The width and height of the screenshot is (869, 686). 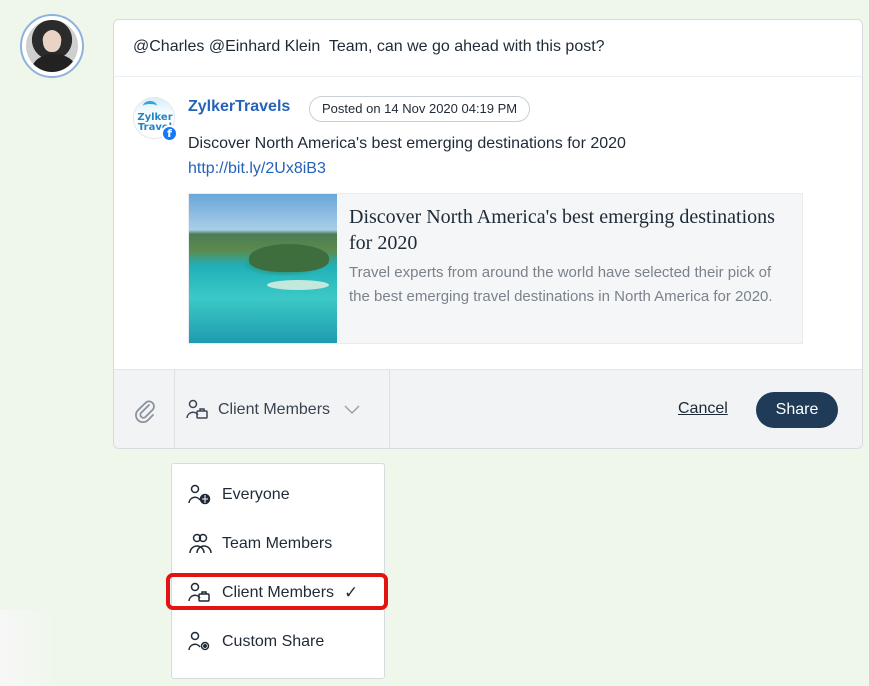 I want to click on menu-item-everyone: Everyone, so click(x=239, y=495).